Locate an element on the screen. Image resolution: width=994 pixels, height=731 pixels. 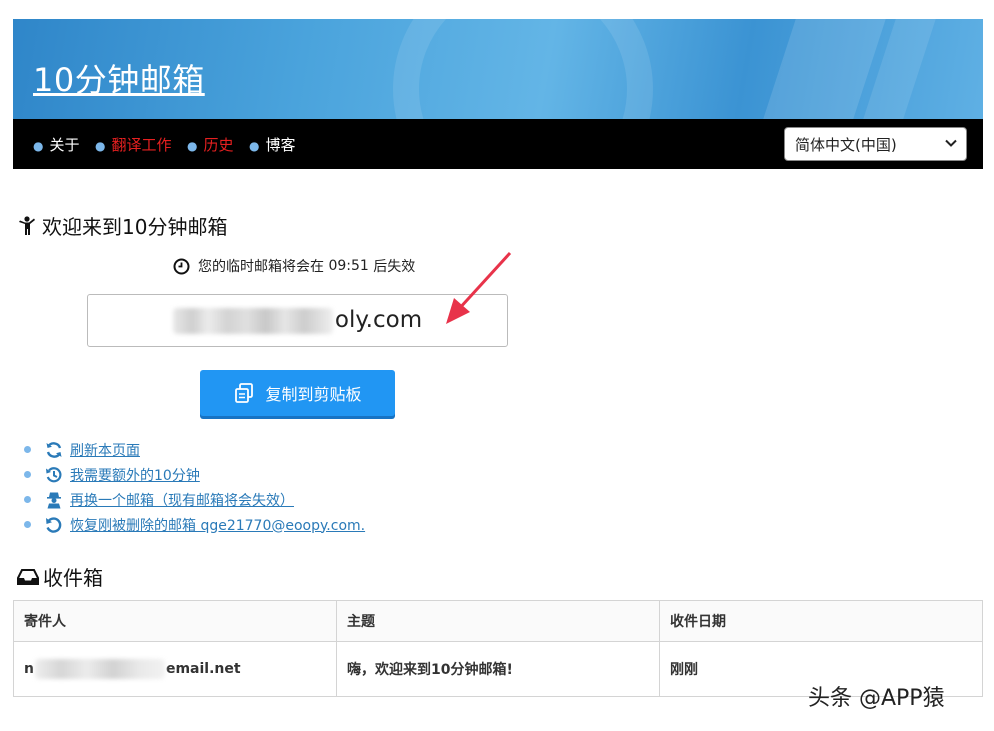
header-banner: 10分钟邮箱 is located at coordinates (498, 69).